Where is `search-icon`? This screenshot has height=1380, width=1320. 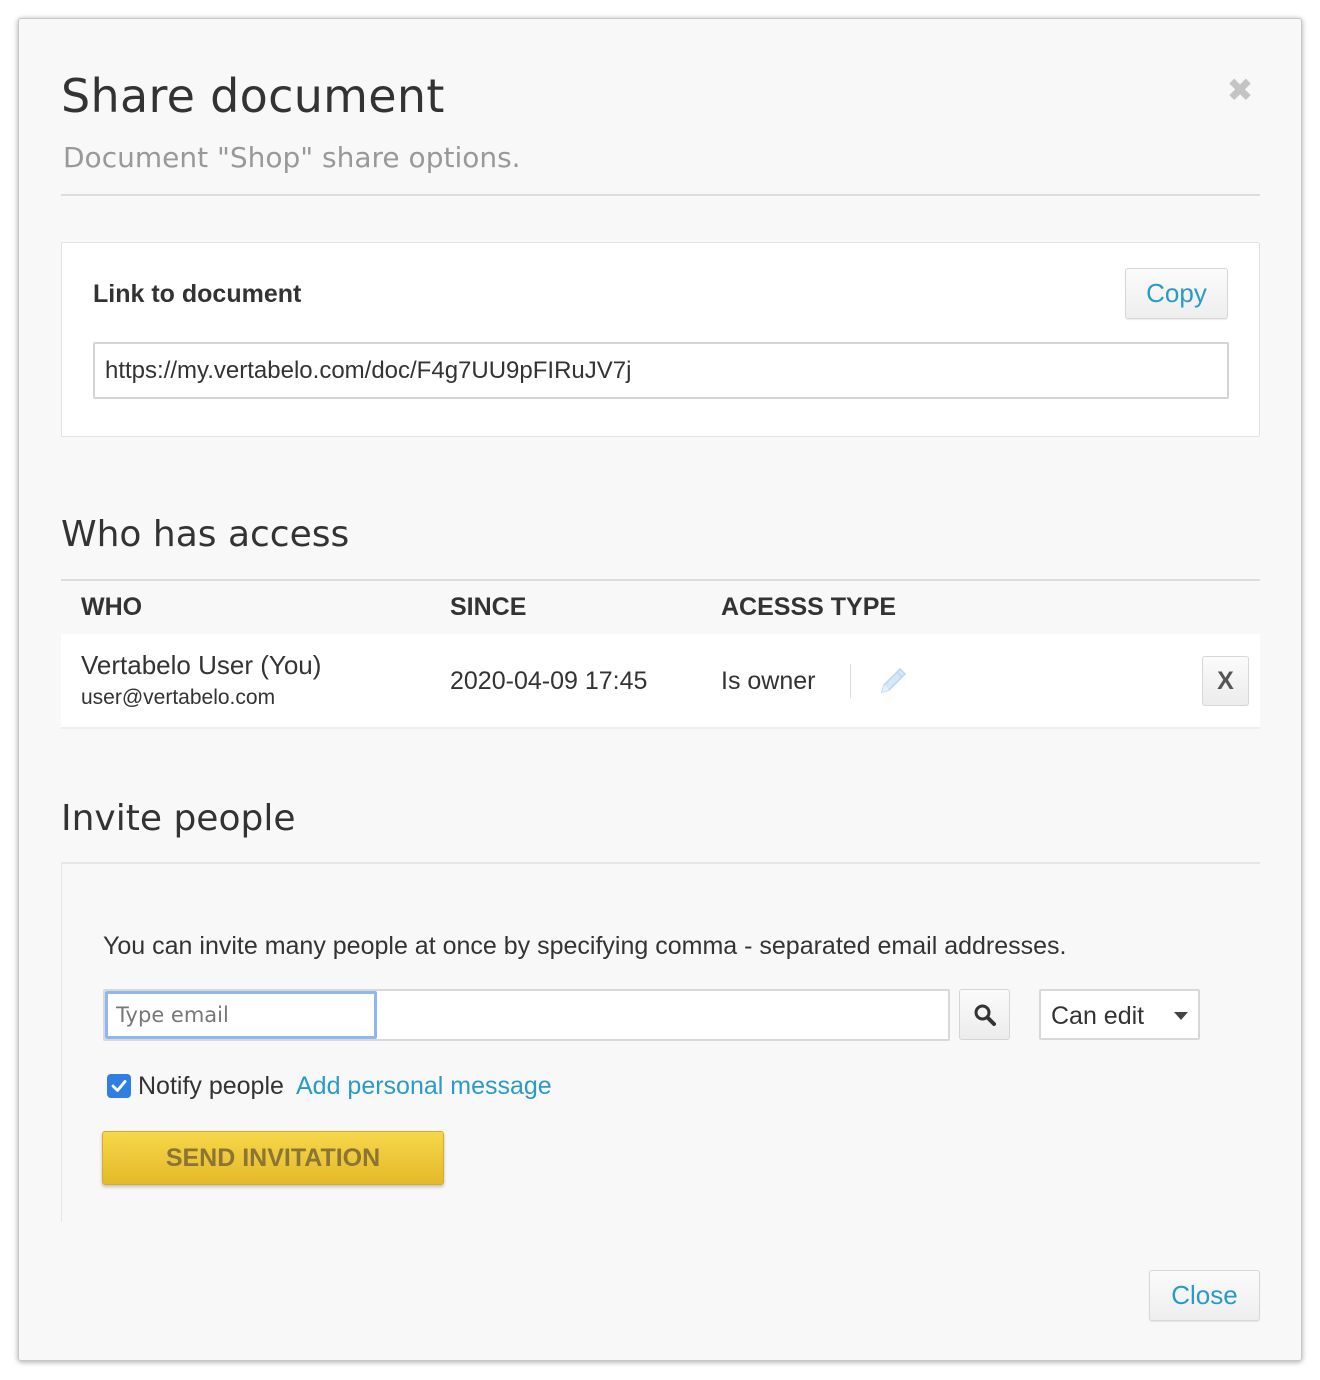
search-icon is located at coordinates (985, 1015).